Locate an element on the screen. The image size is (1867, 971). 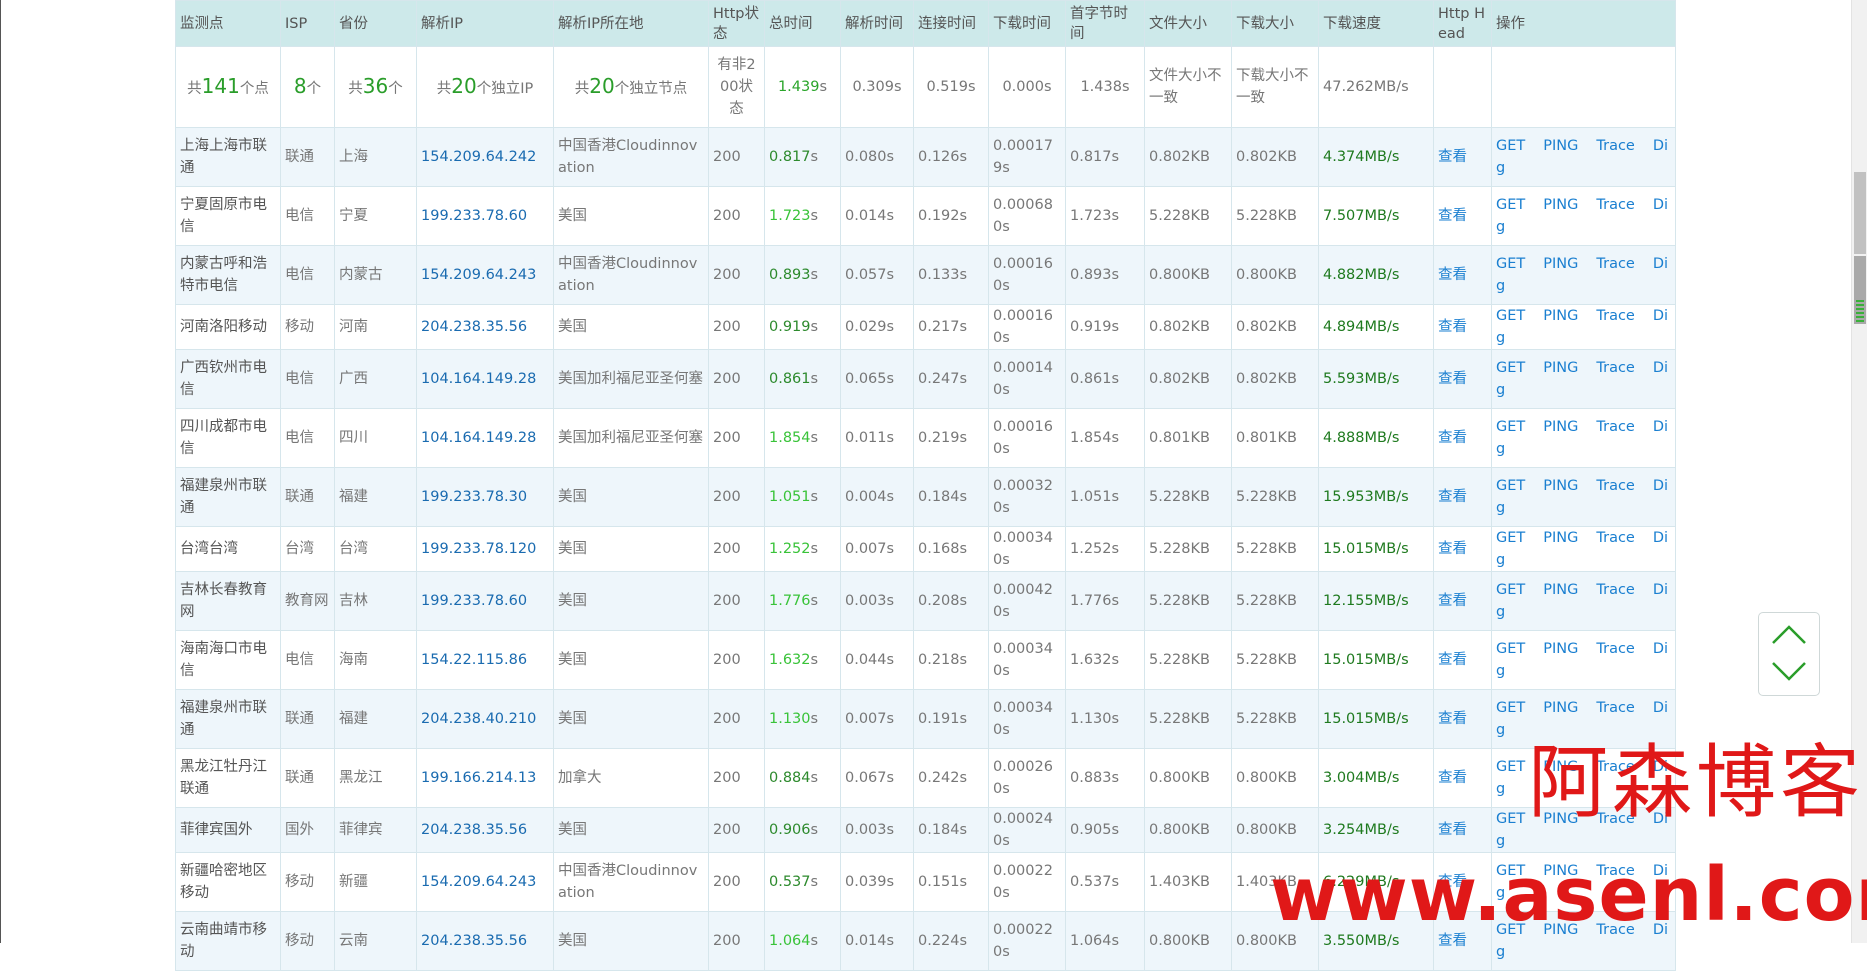
station-cell: 内蒙古呼和浩特市电信 is located at coordinates (228, 275).